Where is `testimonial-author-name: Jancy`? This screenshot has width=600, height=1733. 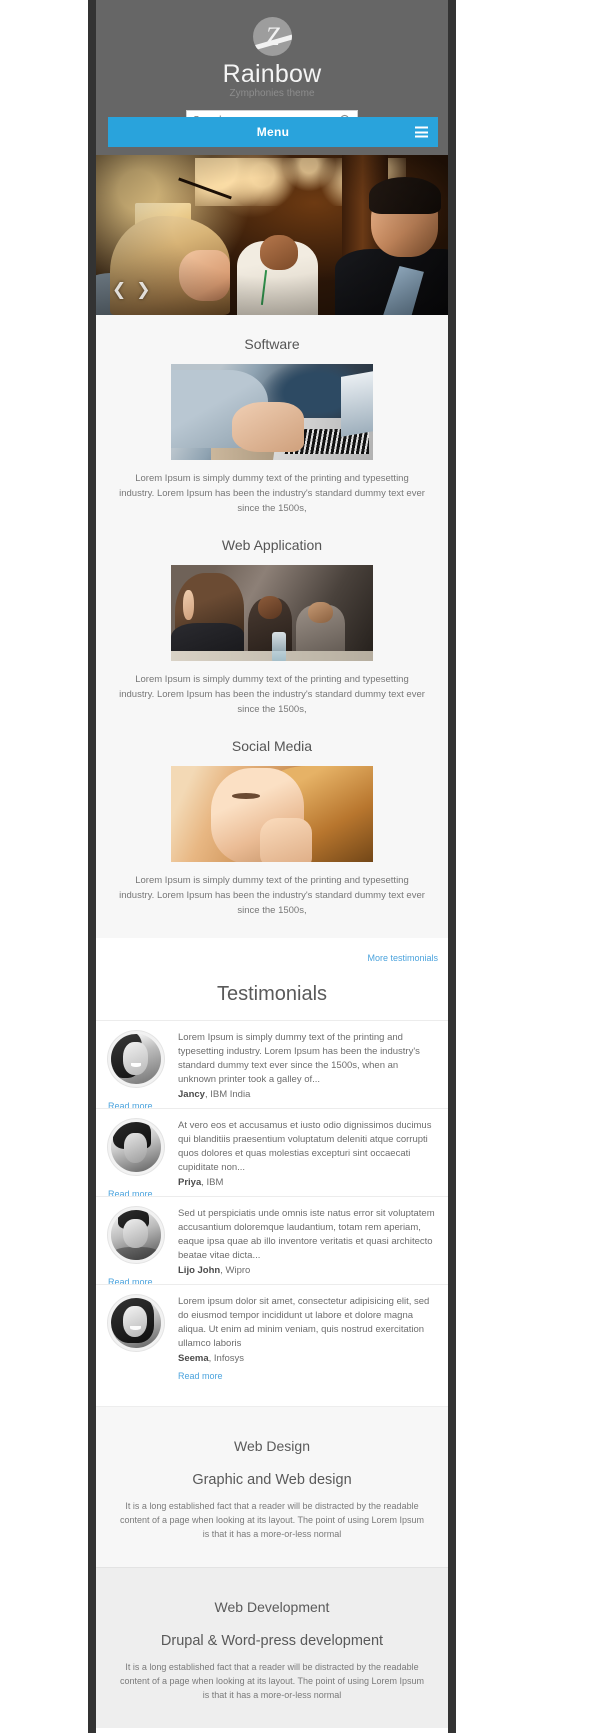 testimonial-author-name: Jancy is located at coordinates (191, 1094).